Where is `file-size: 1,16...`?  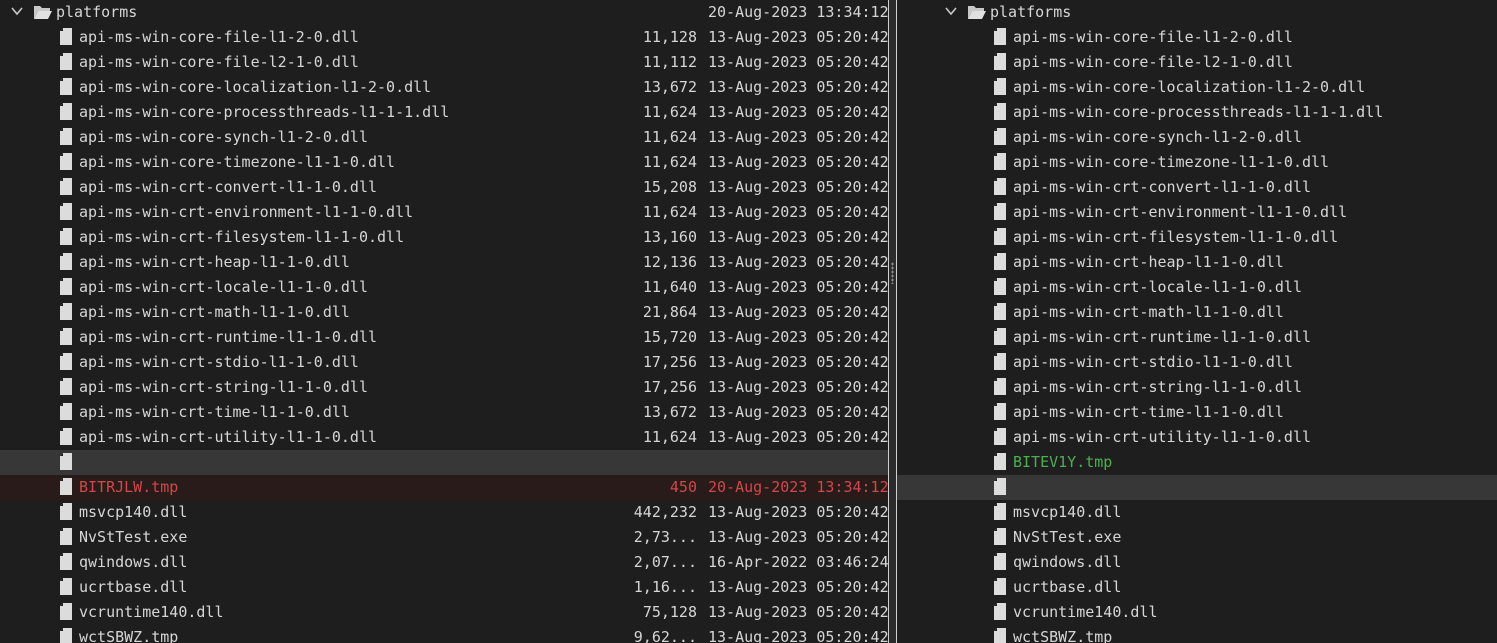 file-size: 1,16... is located at coordinates (665, 587).